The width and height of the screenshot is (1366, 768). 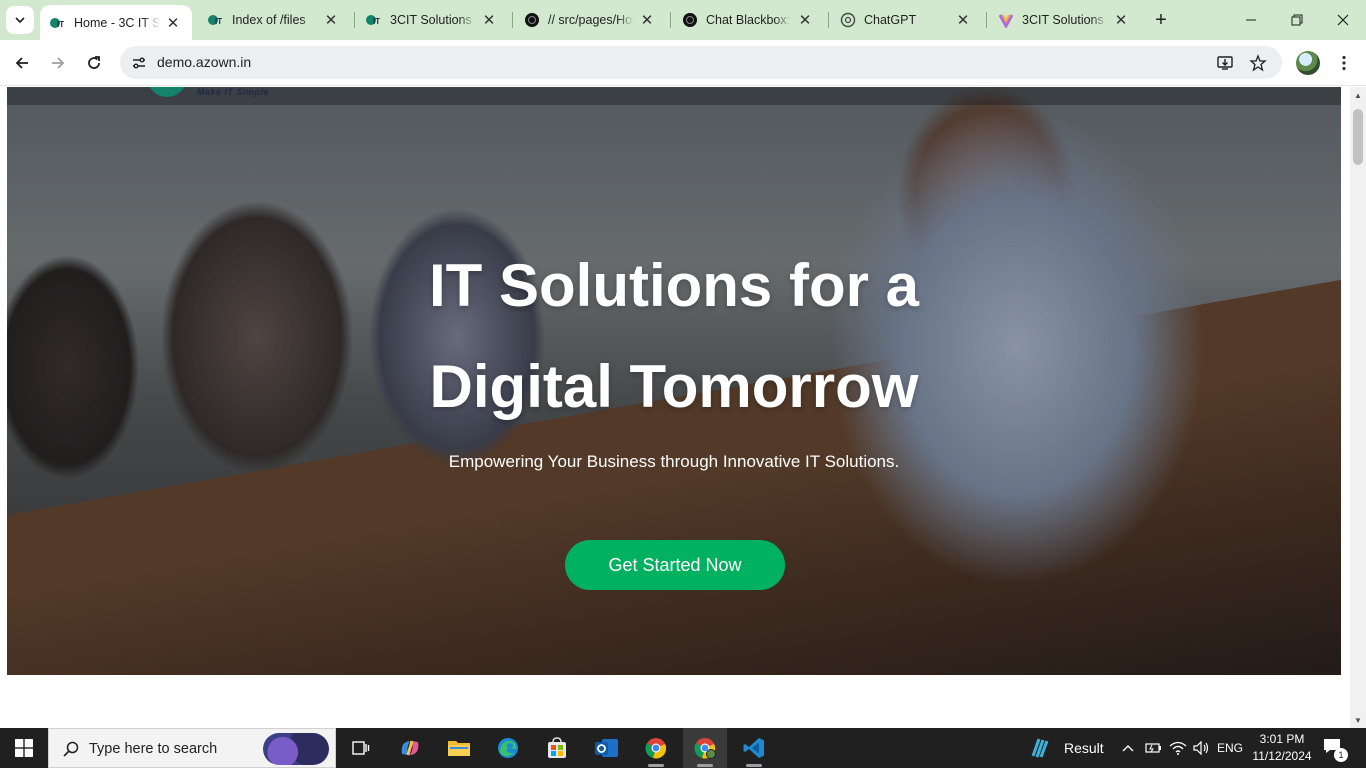 I want to click on install-app-icon, so click(x=1225, y=63).